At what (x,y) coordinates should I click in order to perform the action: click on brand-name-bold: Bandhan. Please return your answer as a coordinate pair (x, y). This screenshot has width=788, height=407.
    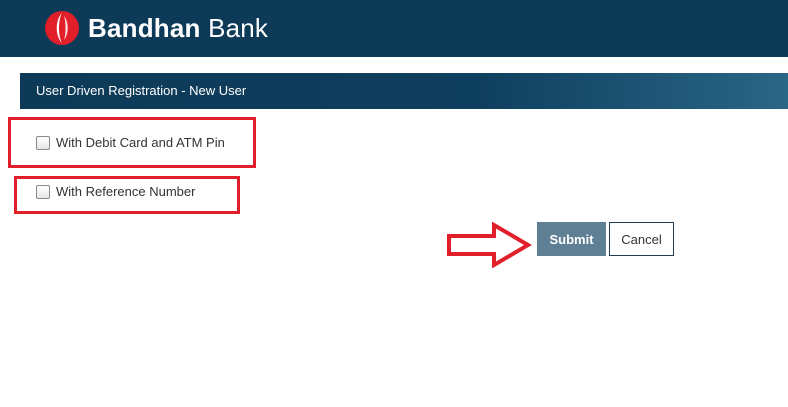
    Looking at the image, I should click on (144, 28).